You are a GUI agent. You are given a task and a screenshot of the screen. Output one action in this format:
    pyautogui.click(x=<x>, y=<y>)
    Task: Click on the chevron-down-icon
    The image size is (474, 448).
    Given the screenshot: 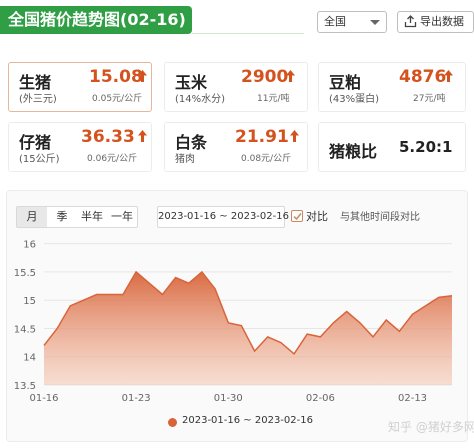 What is the action you would take?
    pyautogui.click(x=375, y=22)
    